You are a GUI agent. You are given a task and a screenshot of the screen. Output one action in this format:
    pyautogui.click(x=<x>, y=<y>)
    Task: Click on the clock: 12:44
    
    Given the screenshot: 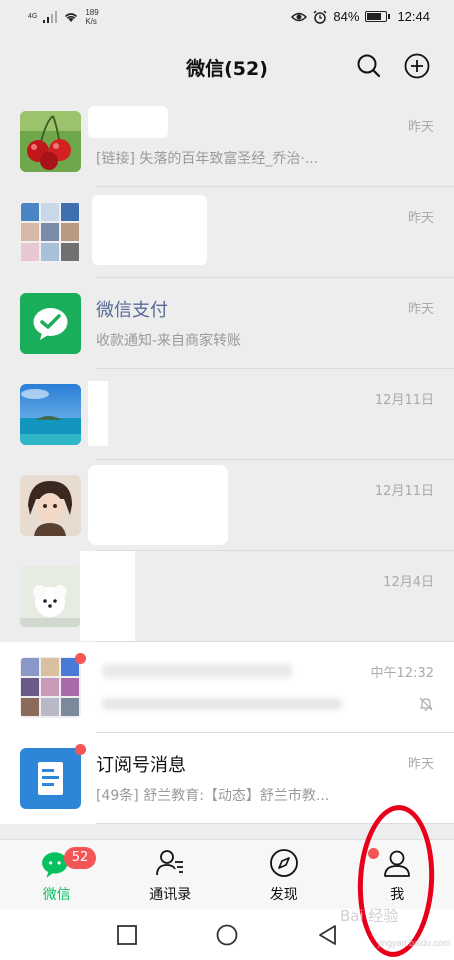 What is the action you would take?
    pyautogui.click(x=413, y=16)
    